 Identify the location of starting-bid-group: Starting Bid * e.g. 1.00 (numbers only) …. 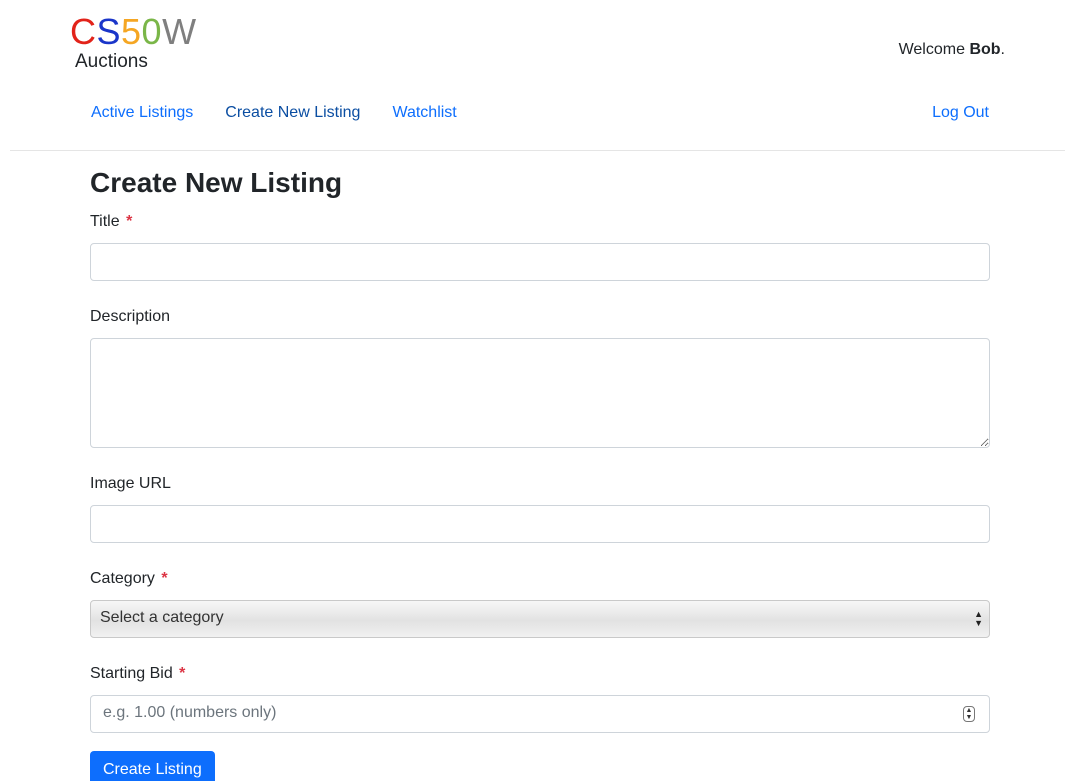
(540, 698).